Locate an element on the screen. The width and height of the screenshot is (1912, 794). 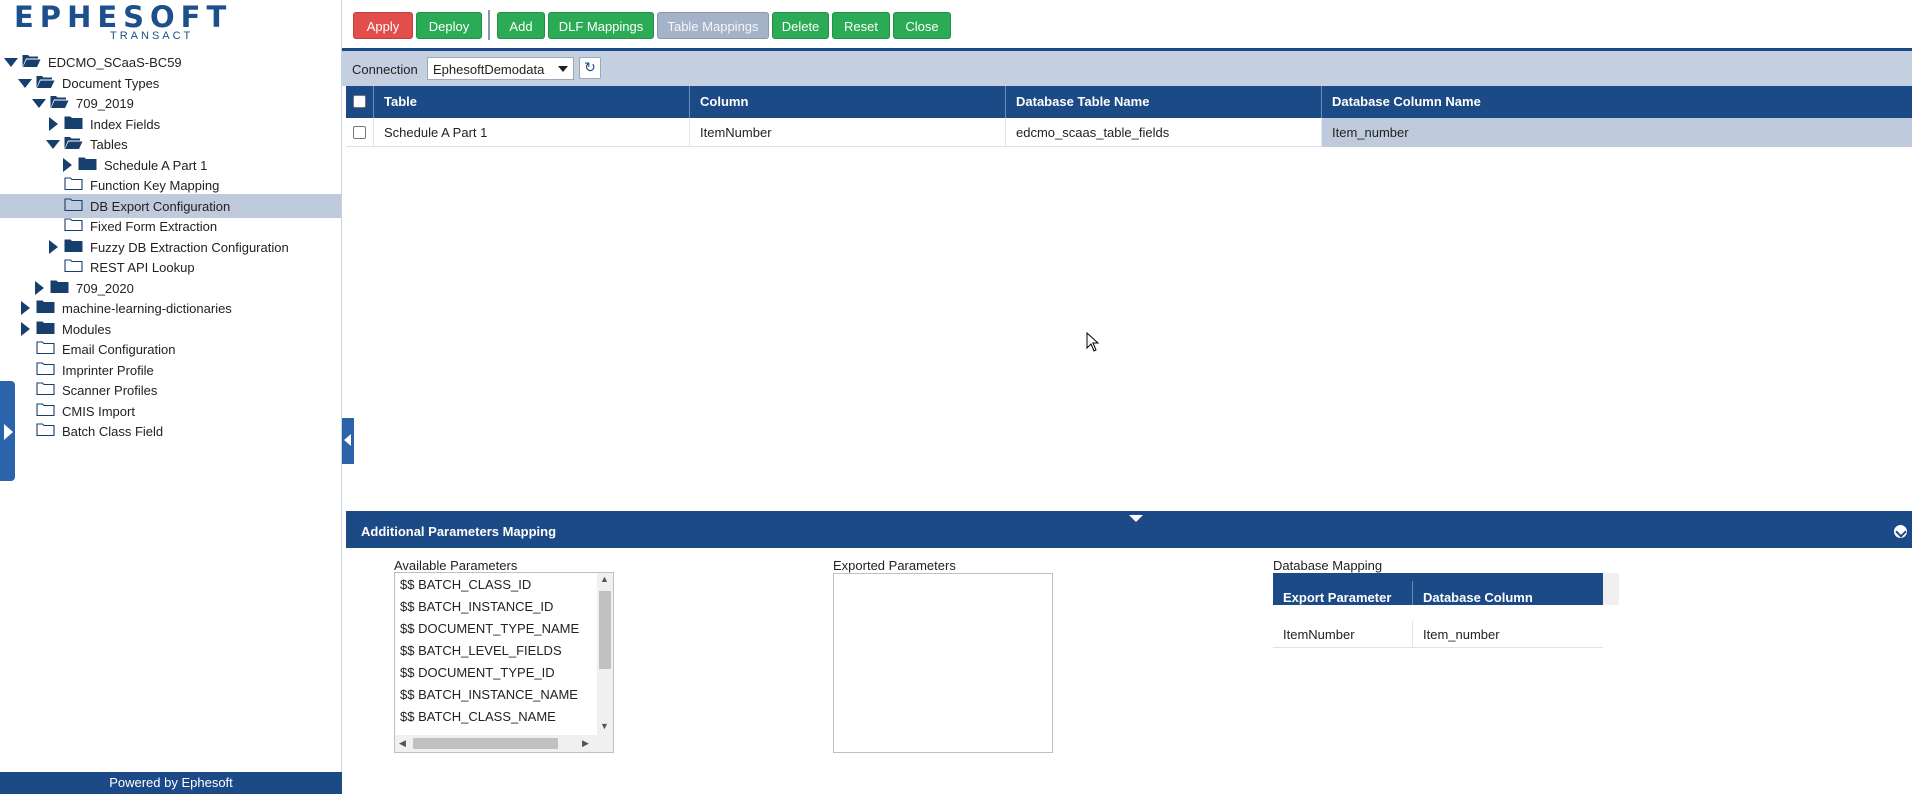
list-item: $$ BATCH_LEVEL_FIELDS is located at coordinates (481, 650).